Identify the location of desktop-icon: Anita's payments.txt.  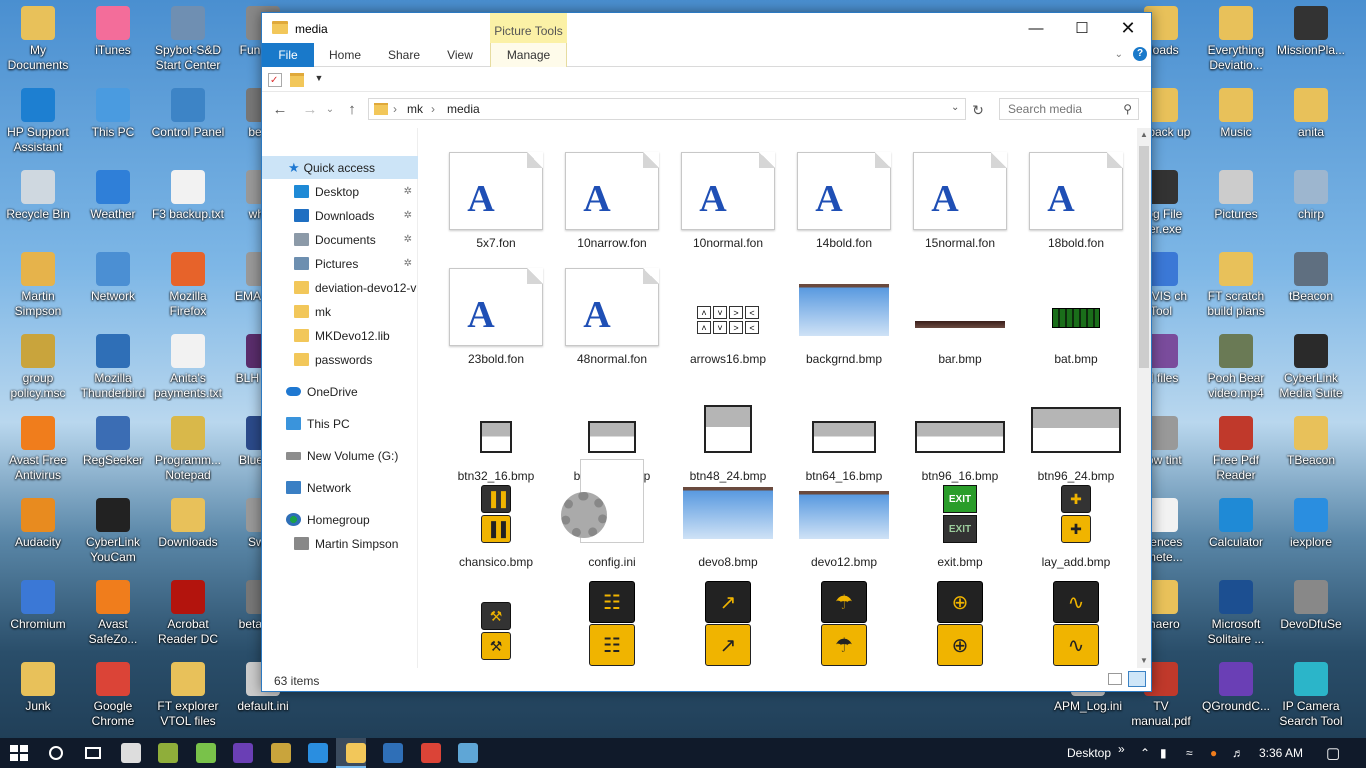
(188, 368).